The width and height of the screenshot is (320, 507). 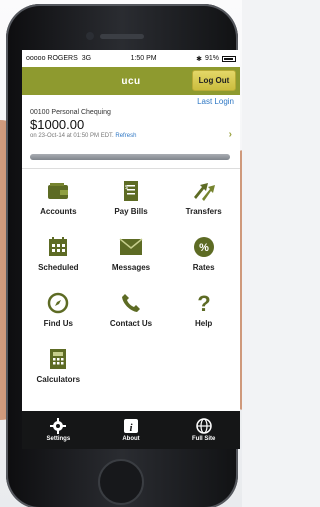 What do you see at coordinates (72, 136) in the screenshot?
I see `timestamp-text: on 23-Oct-14 at 01:50 PM EDT.` at bounding box center [72, 136].